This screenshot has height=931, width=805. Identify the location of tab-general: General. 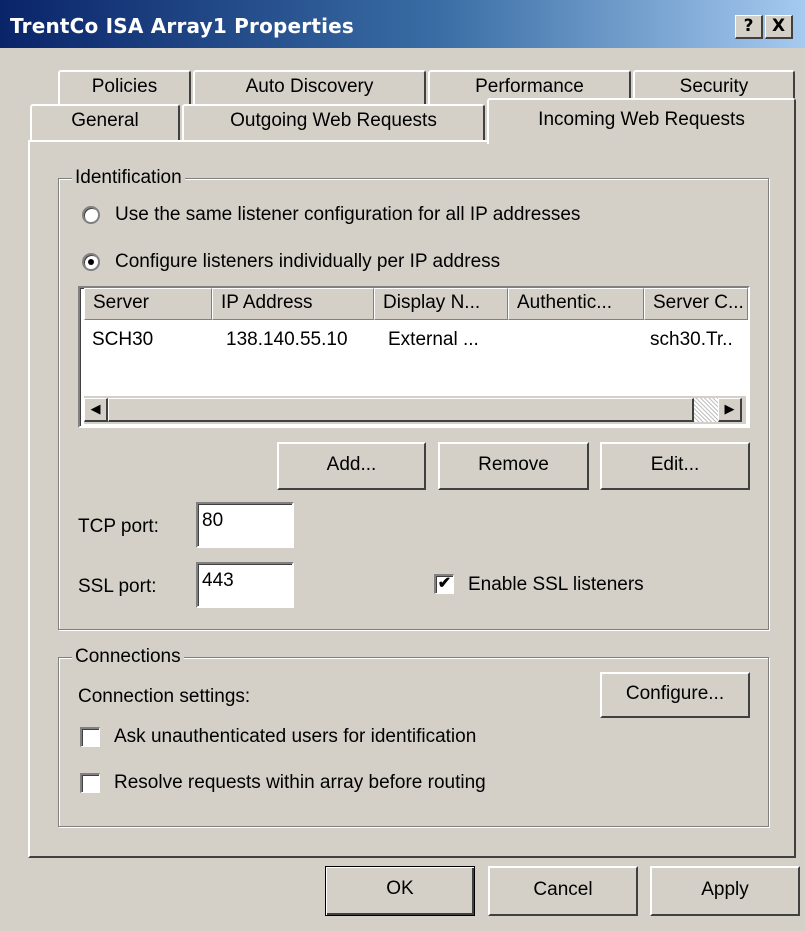
(105, 122).